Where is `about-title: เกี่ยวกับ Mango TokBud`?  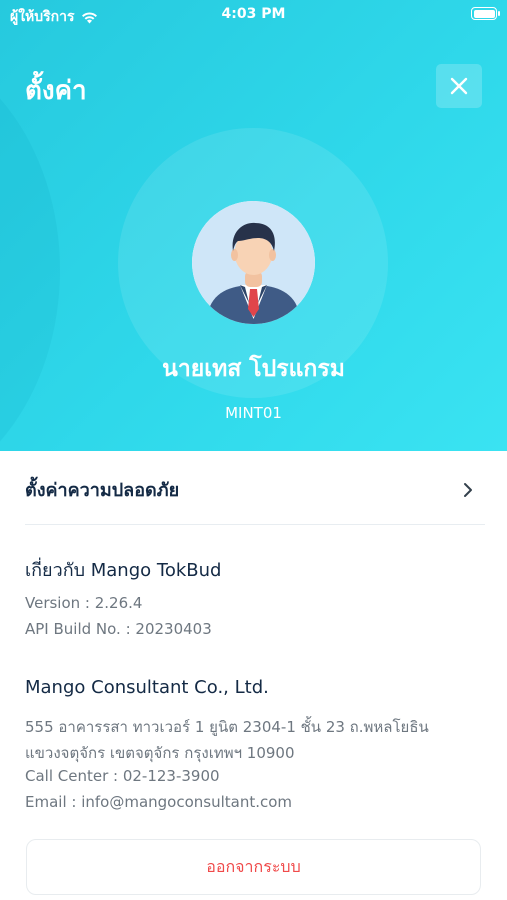 about-title: เกี่ยวกับ Mango TokBud is located at coordinates (123, 570).